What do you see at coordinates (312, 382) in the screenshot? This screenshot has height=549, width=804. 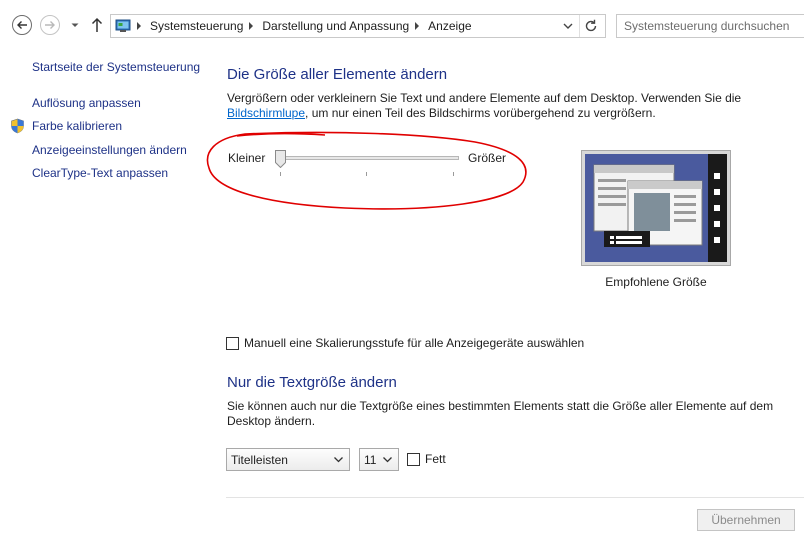 I see `text-section-title: Nur die Textgröße ändern` at bounding box center [312, 382].